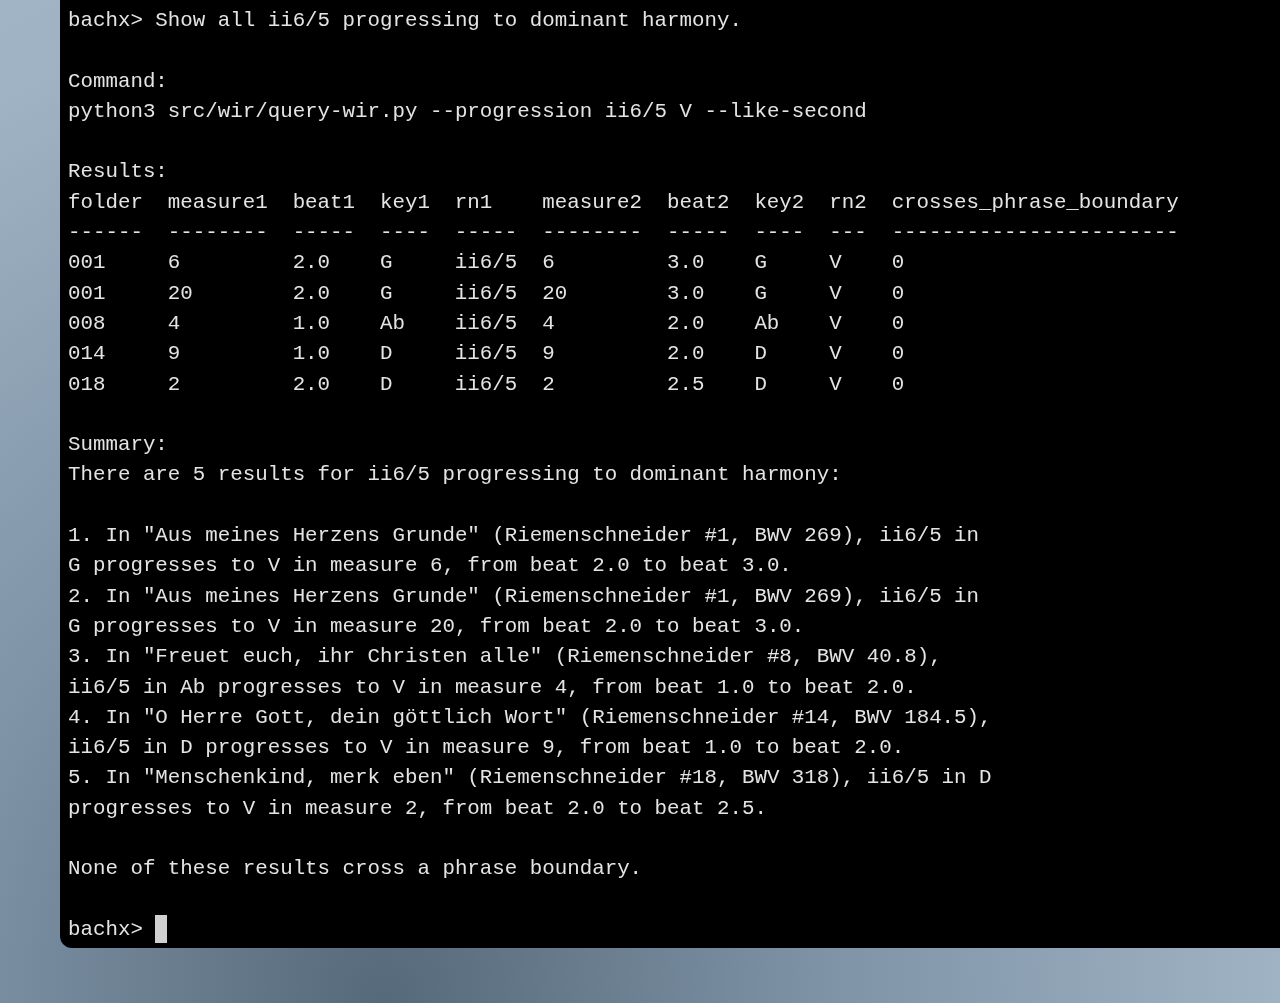 Image resolution: width=1280 pixels, height=1003 pixels. What do you see at coordinates (448, 20) in the screenshot?
I see `command-text: Show all ii6/5 progressing to dominant harmony.` at bounding box center [448, 20].